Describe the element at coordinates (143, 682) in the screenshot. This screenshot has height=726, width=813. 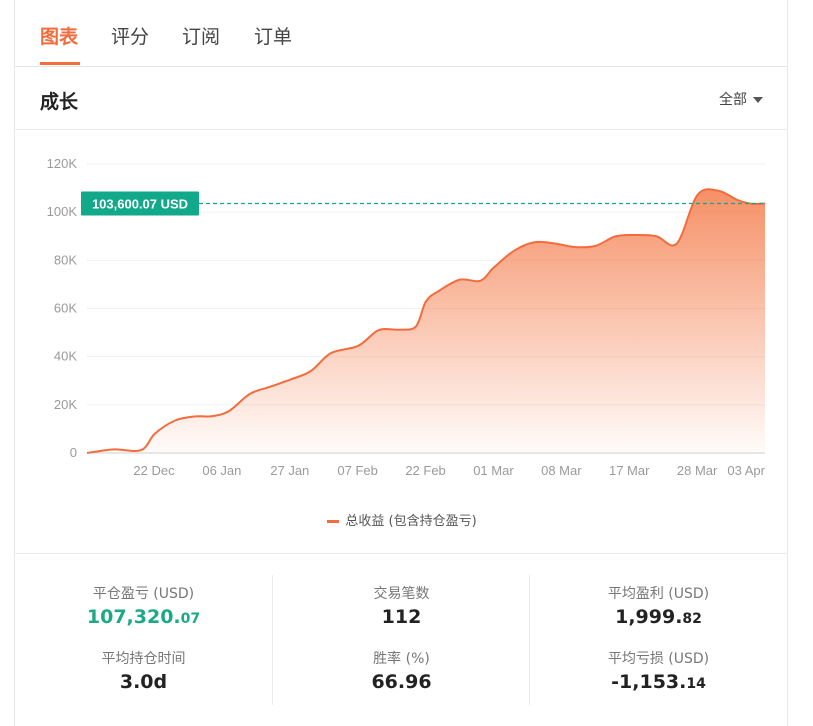
I see `avg-hold-time-value: 3.0d` at that location.